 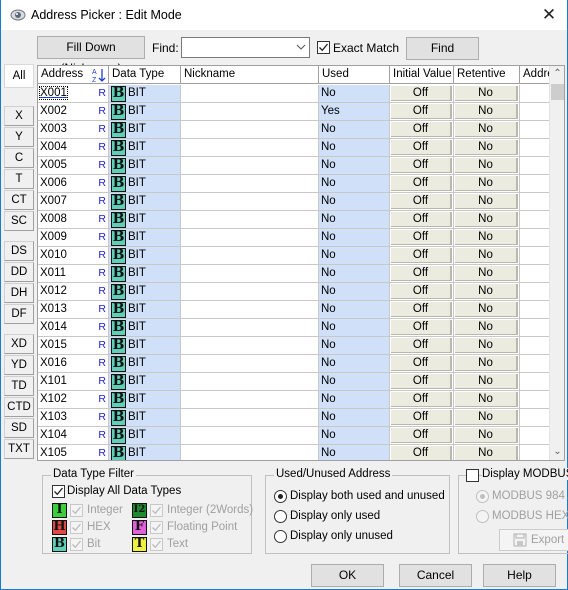 I want to click on column-header-retentive: Retentive, so click(x=487, y=75).